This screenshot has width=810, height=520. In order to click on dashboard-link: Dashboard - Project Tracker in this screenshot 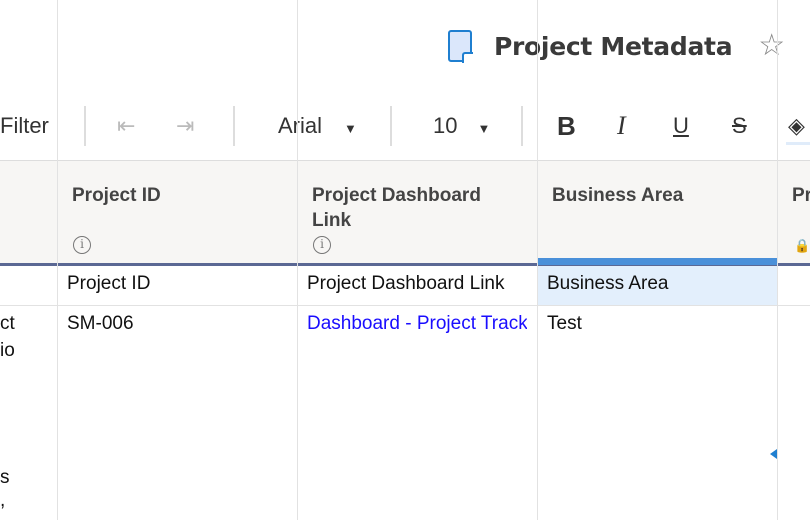, I will do `click(417, 323)`.